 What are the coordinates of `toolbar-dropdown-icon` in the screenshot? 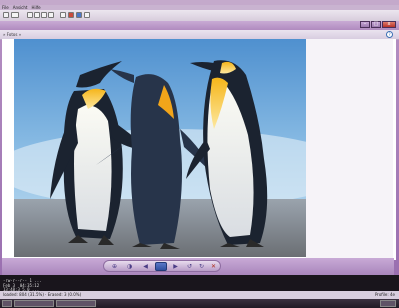 It's located at (15, 15).